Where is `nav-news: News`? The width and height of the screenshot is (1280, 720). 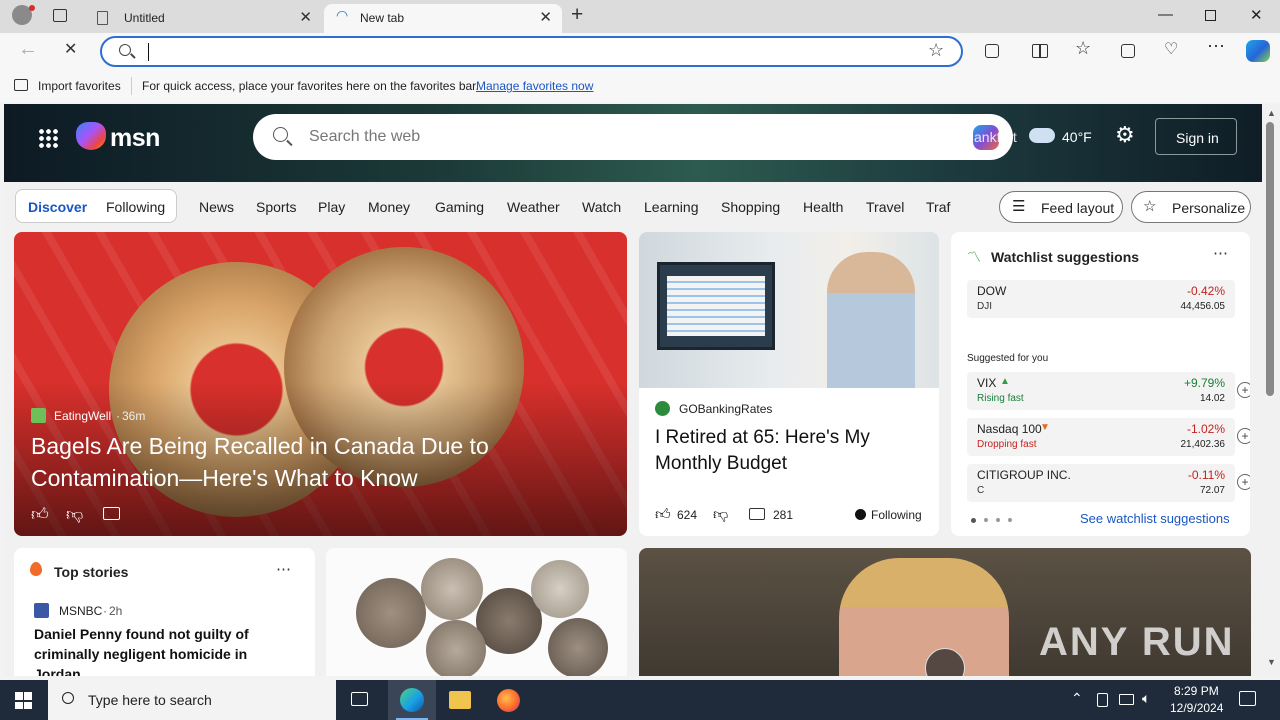
nav-news: News is located at coordinates (216, 207).